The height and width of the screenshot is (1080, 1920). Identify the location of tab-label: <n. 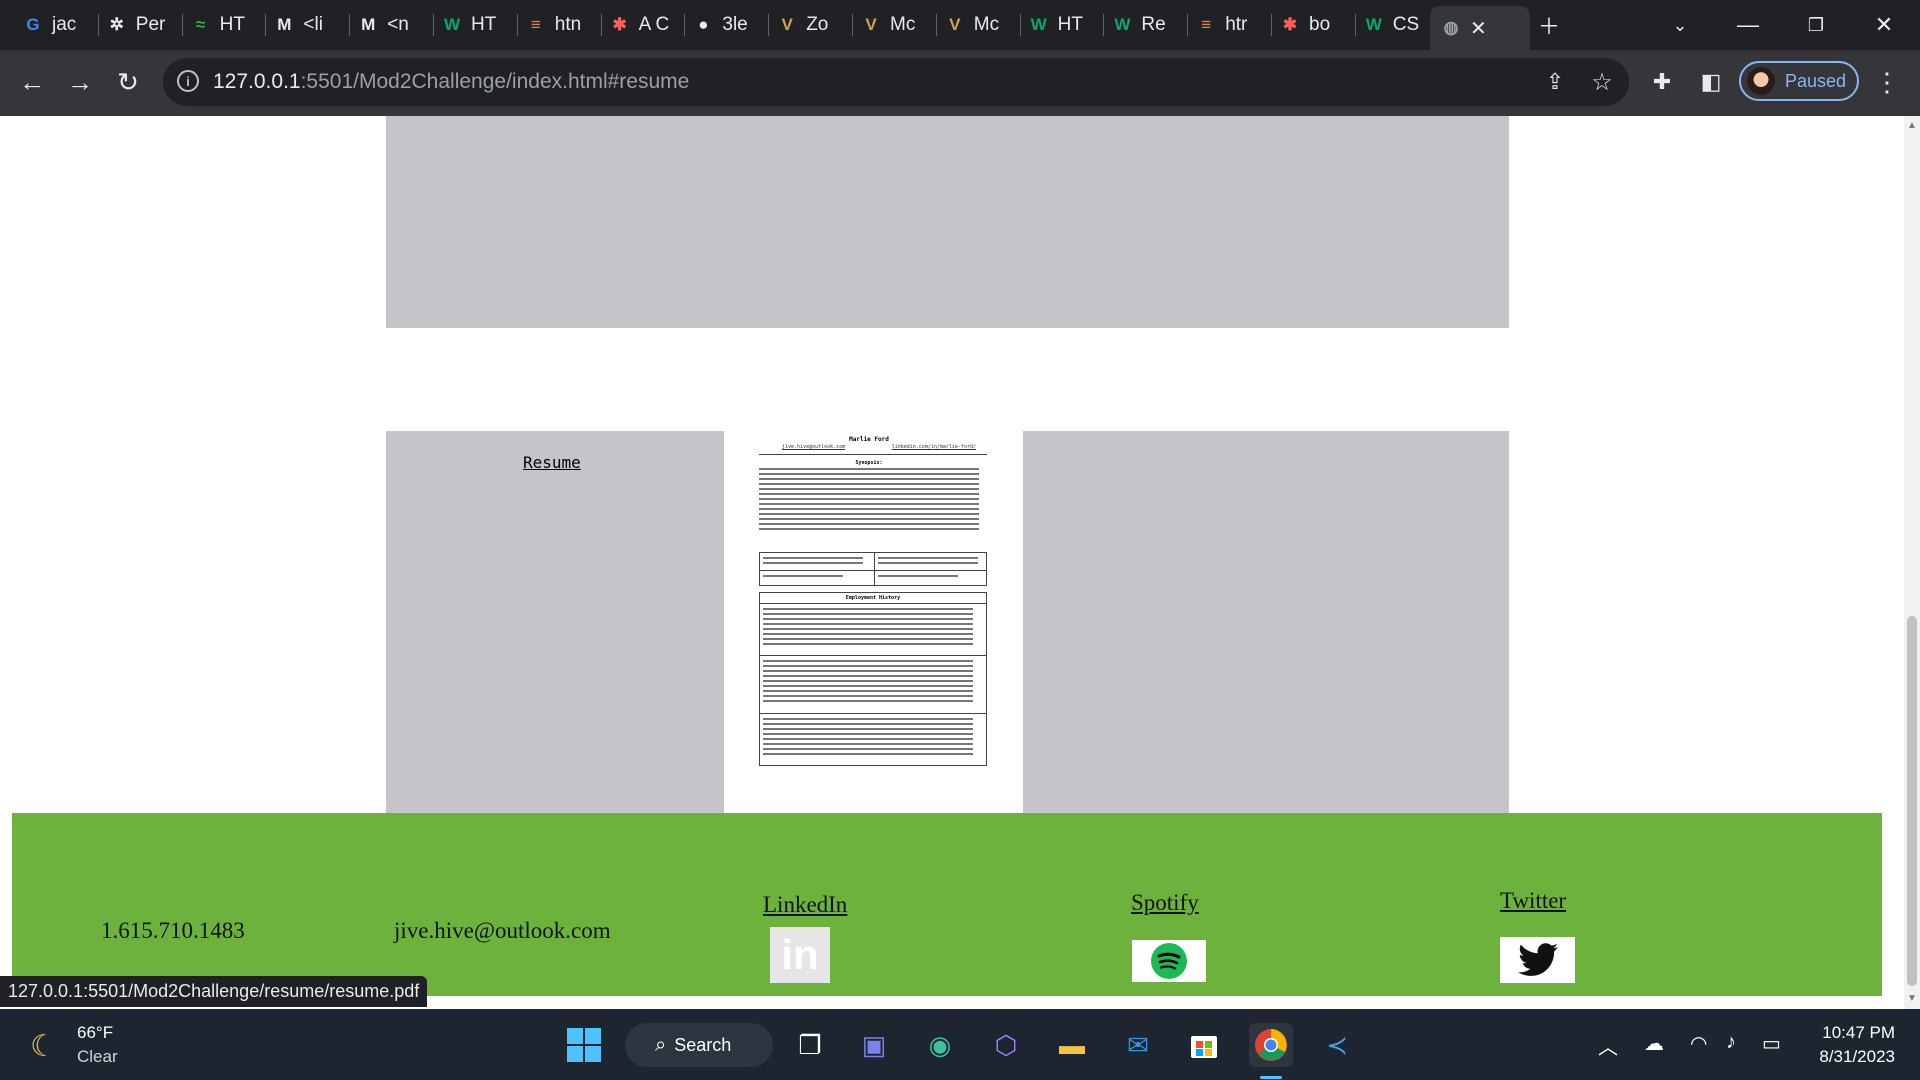
(398, 24).